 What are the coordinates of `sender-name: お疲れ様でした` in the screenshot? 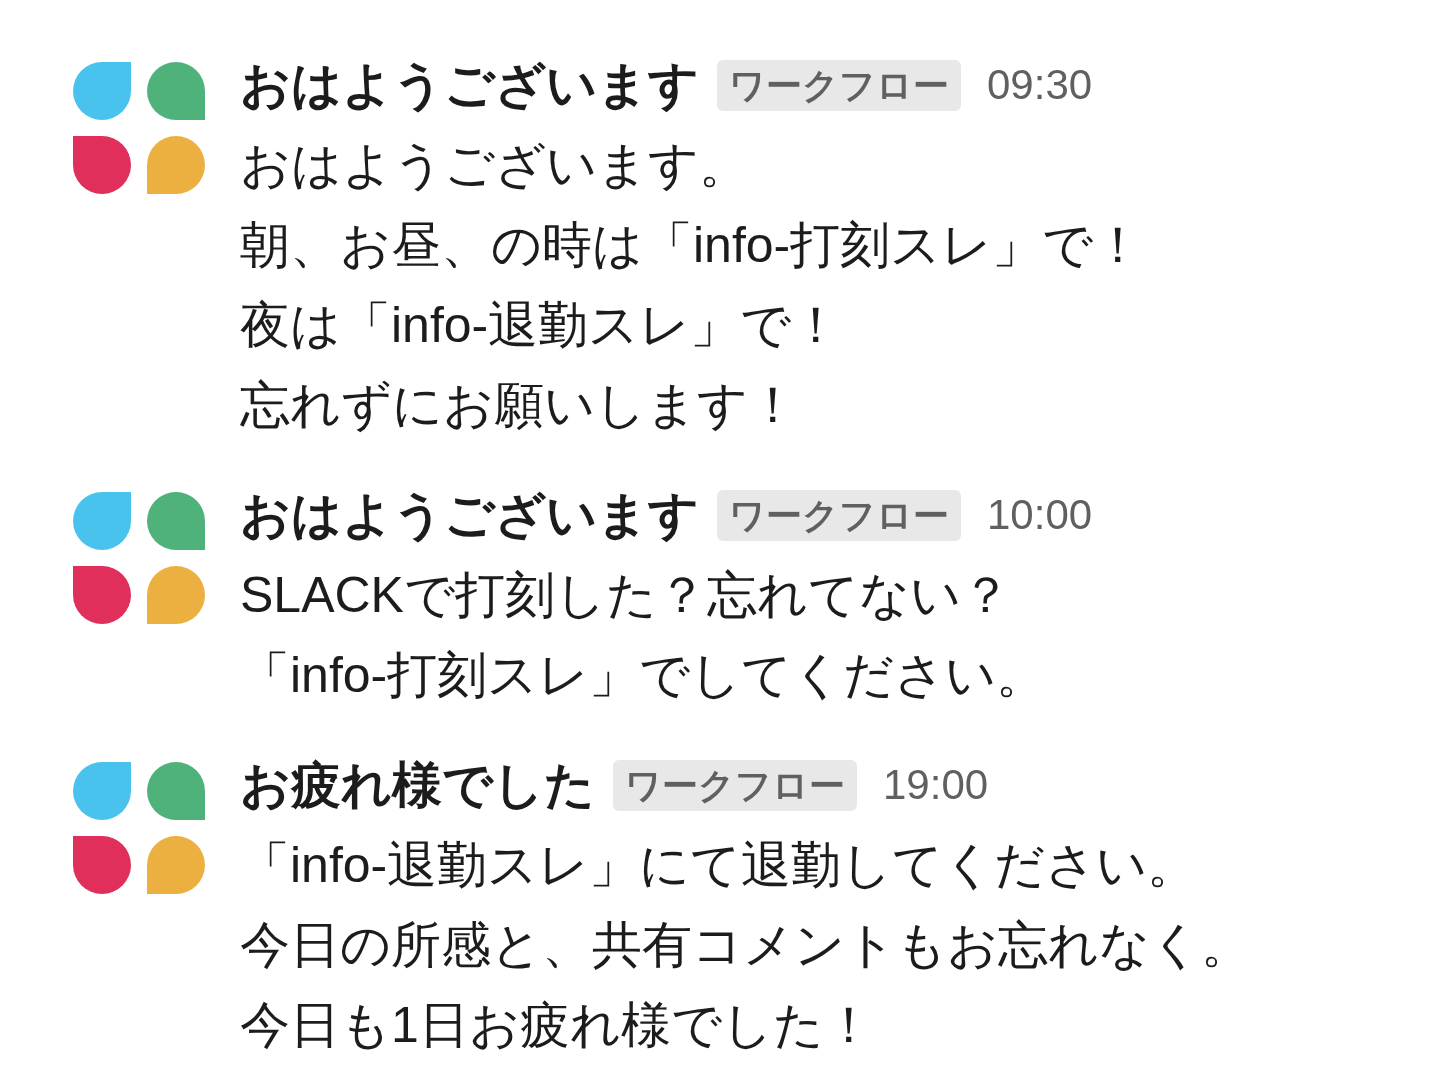 It's located at (417, 785).